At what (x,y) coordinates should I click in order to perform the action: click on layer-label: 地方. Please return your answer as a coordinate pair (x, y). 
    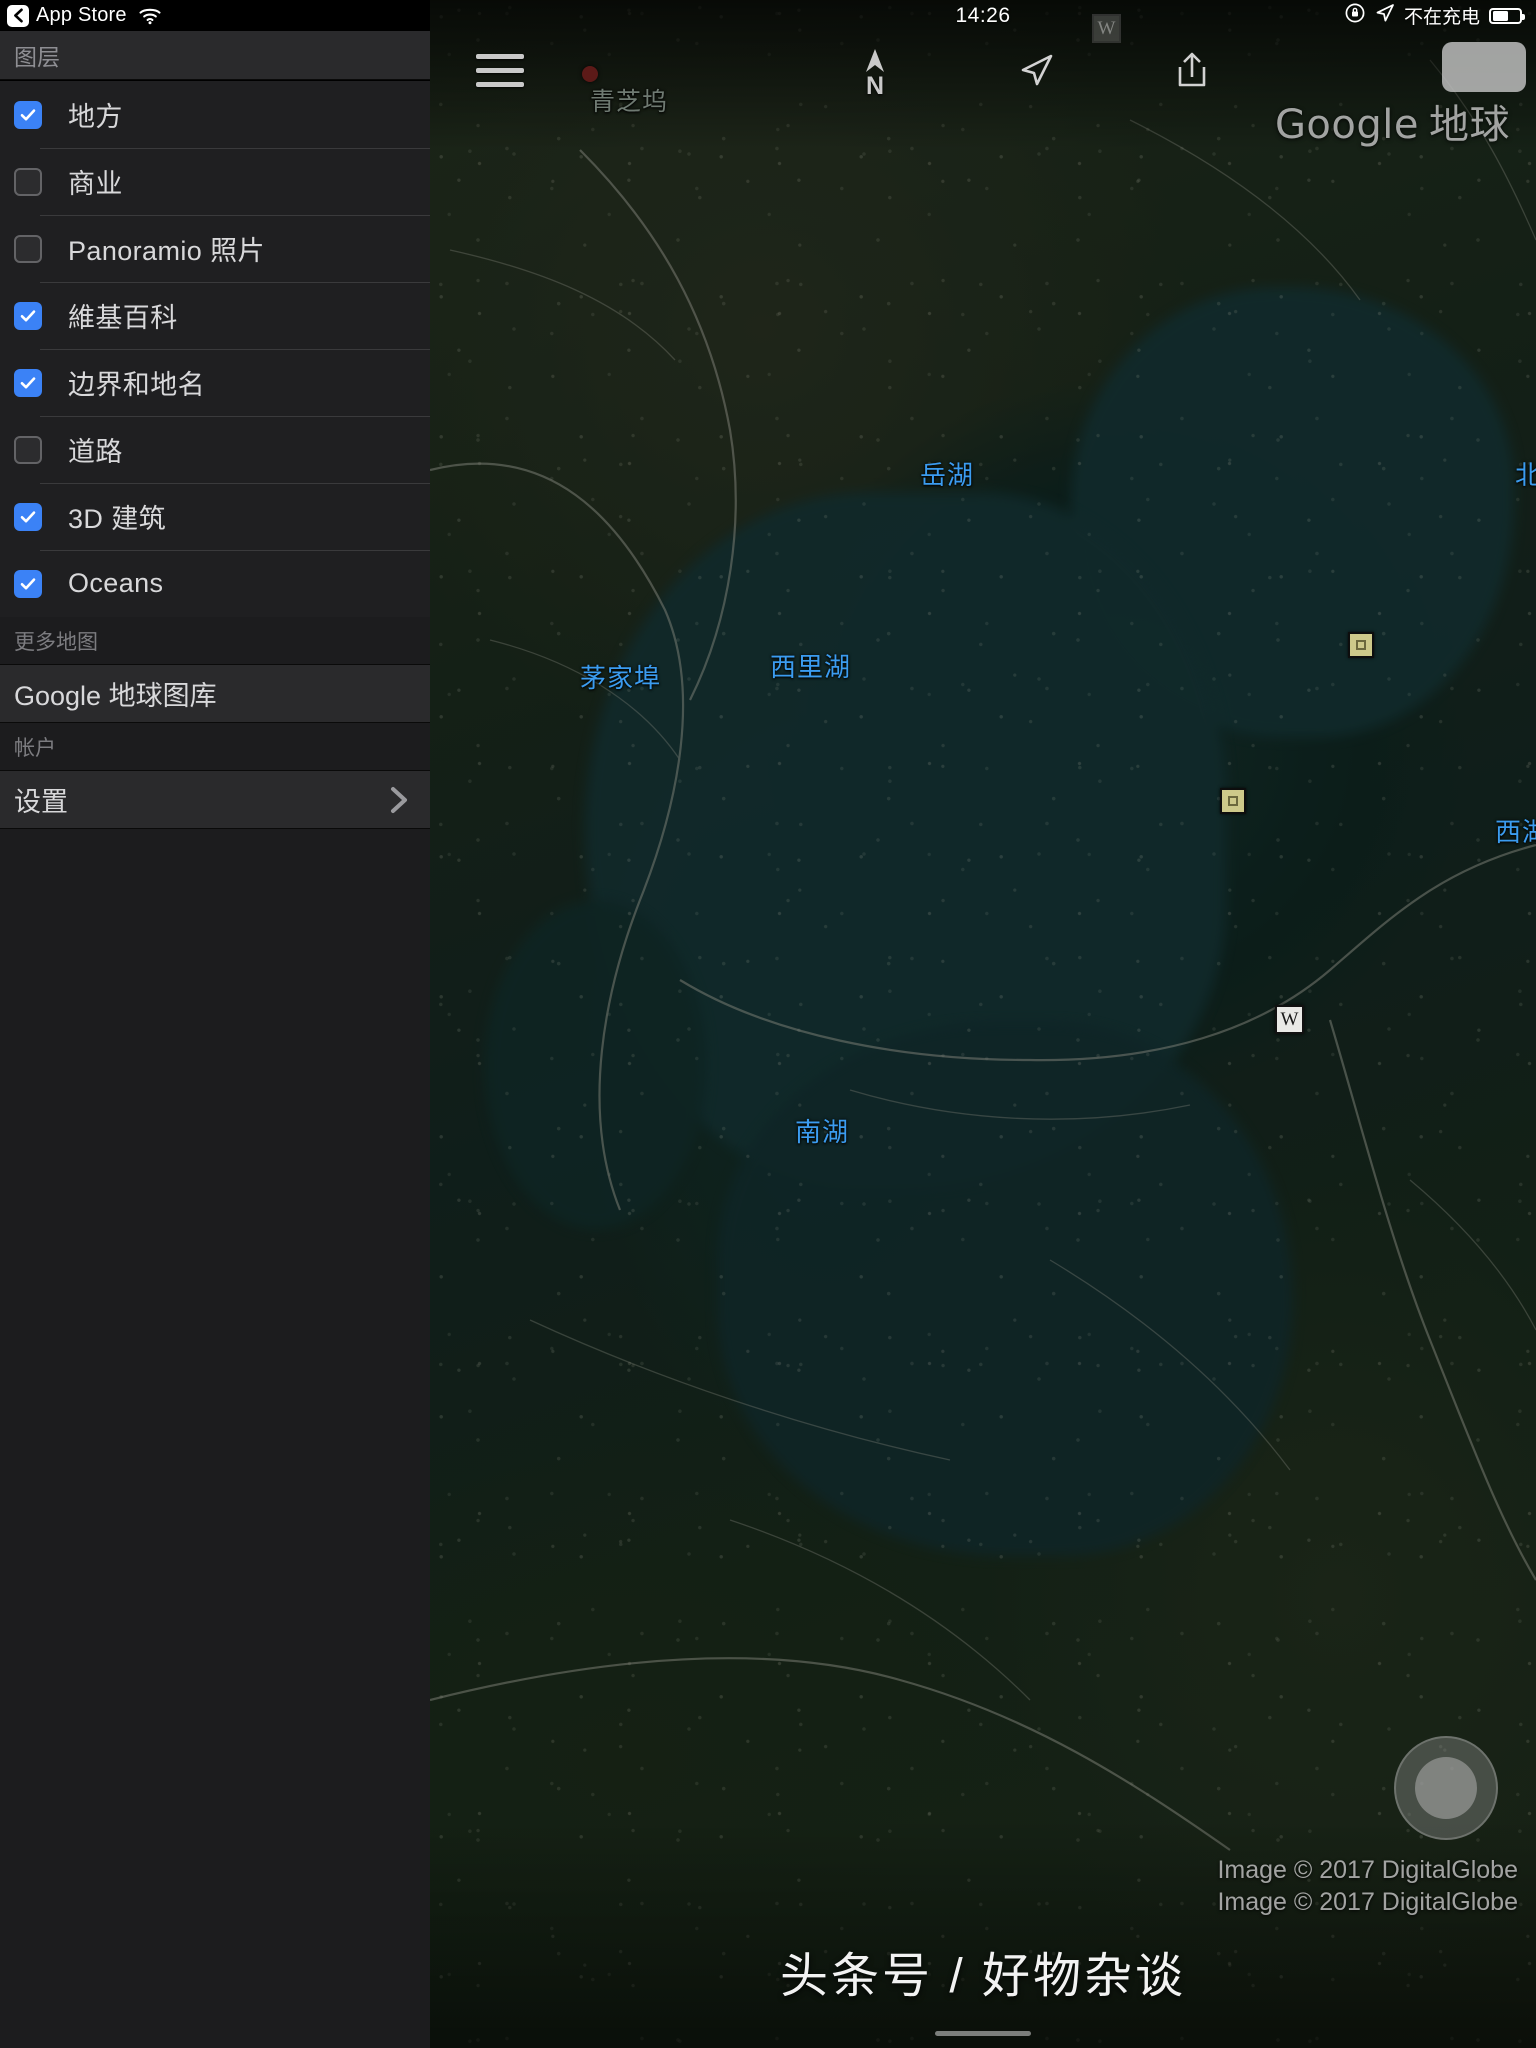
    Looking at the image, I should click on (95, 117).